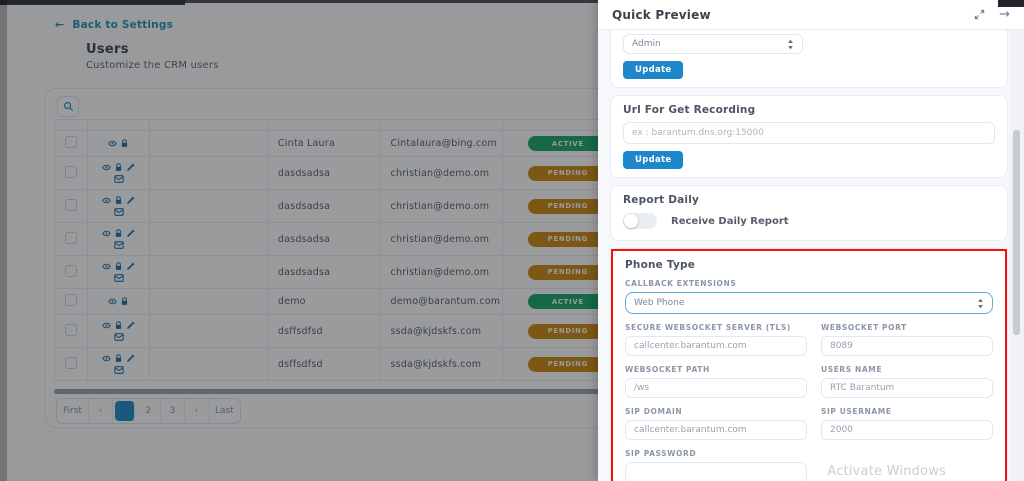 The image size is (1024, 481). What do you see at coordinates (979, 14) in the screenshot?
I see `expand-icon` at bounding box center [979, 14].